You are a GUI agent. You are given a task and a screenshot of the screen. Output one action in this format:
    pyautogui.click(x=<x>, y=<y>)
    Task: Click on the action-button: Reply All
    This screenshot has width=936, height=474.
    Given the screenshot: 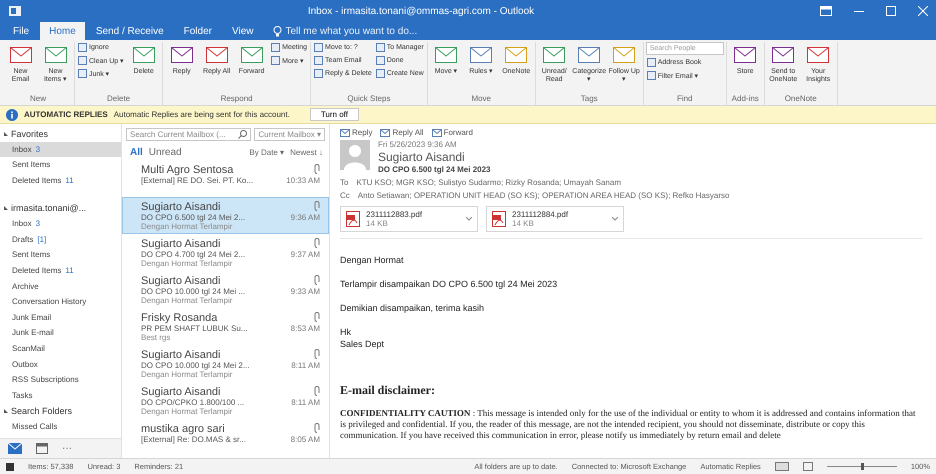 What is the action you would take?
    pyautogui.click(x=402, y=132)
    